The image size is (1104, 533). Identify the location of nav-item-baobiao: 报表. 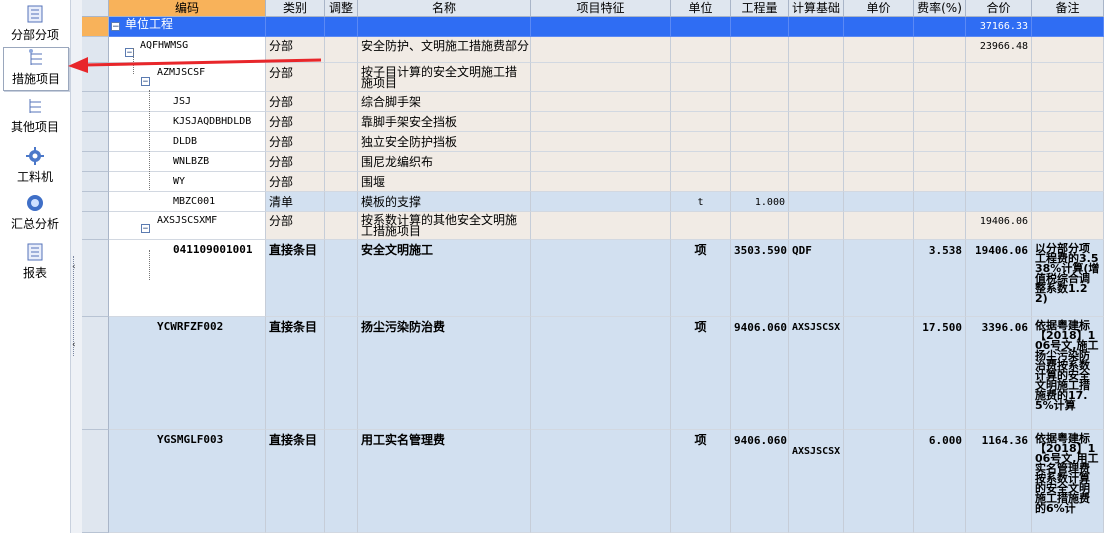
(35, 261).